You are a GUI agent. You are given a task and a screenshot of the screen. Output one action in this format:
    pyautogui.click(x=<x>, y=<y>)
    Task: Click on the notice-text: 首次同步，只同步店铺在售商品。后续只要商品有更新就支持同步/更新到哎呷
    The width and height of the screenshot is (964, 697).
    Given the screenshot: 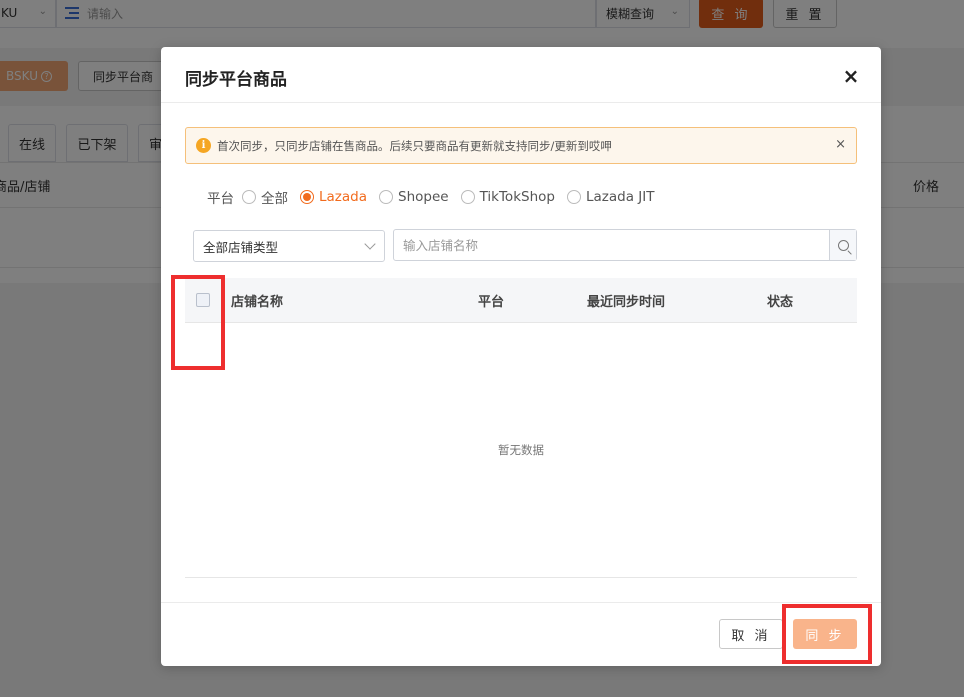 What is the action you would take?
    pyautogui.click(x=414, y=145)
    